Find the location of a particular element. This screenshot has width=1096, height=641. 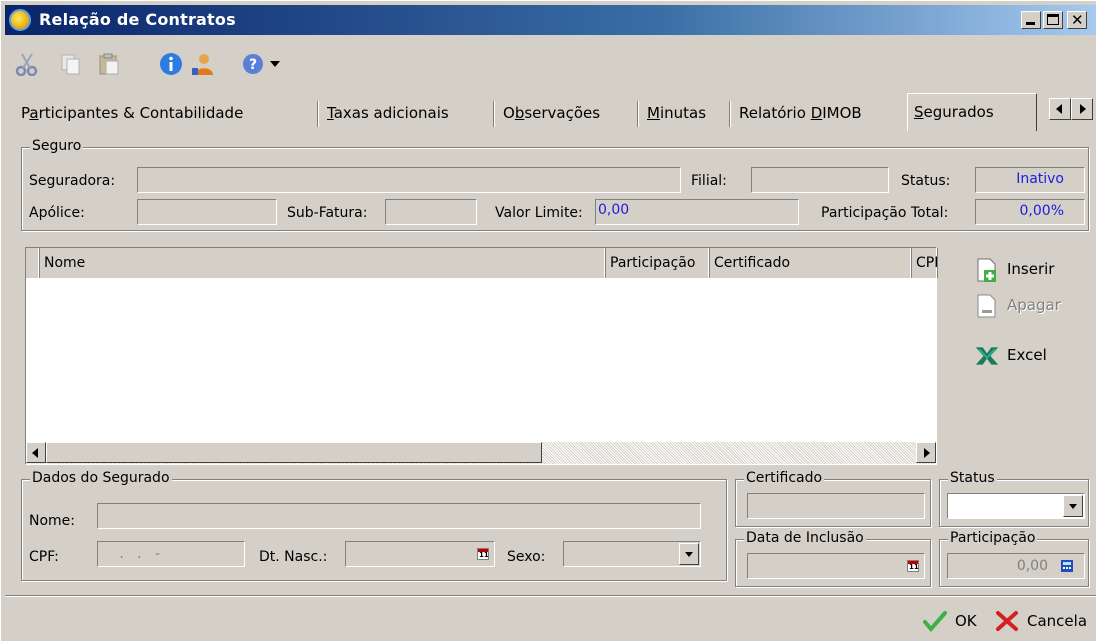

data-inclusao-field is located at coordinates (836, 566).